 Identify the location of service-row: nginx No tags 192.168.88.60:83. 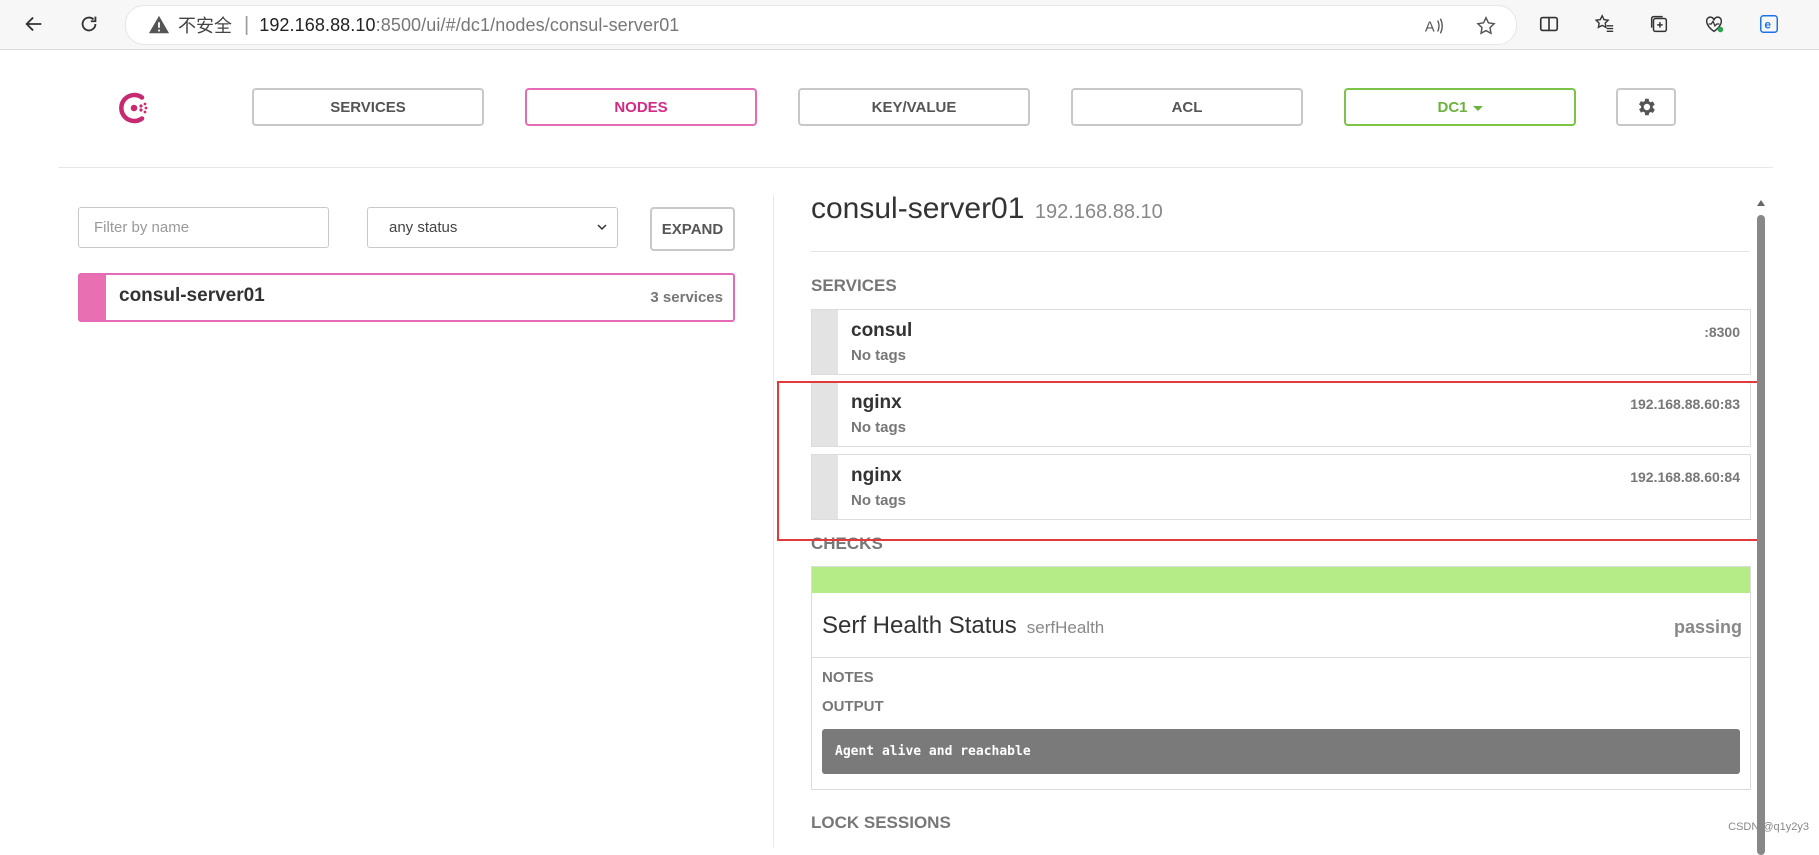
(1281, 414).